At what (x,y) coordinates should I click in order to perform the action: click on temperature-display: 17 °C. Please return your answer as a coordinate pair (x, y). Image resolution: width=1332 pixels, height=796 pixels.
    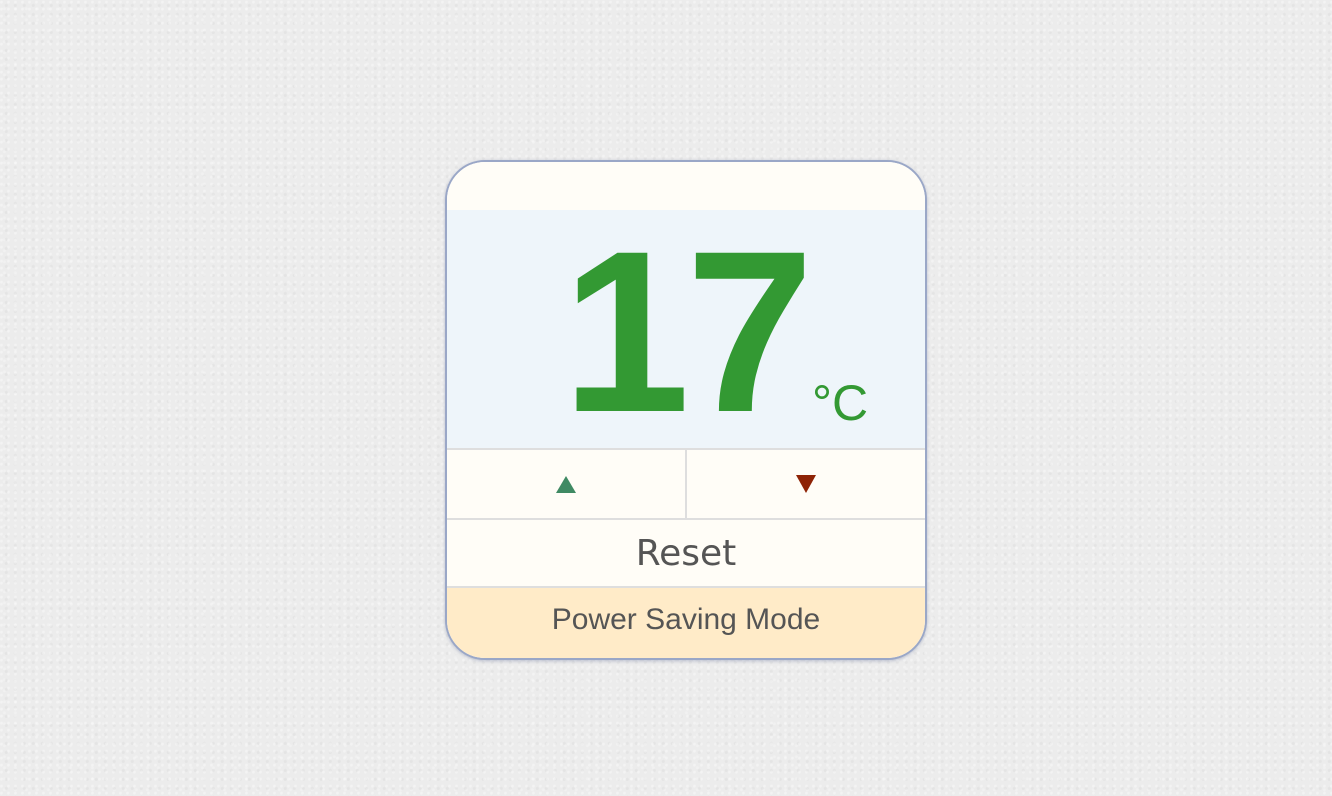
    Looking at the image, I should click on (686, 330).